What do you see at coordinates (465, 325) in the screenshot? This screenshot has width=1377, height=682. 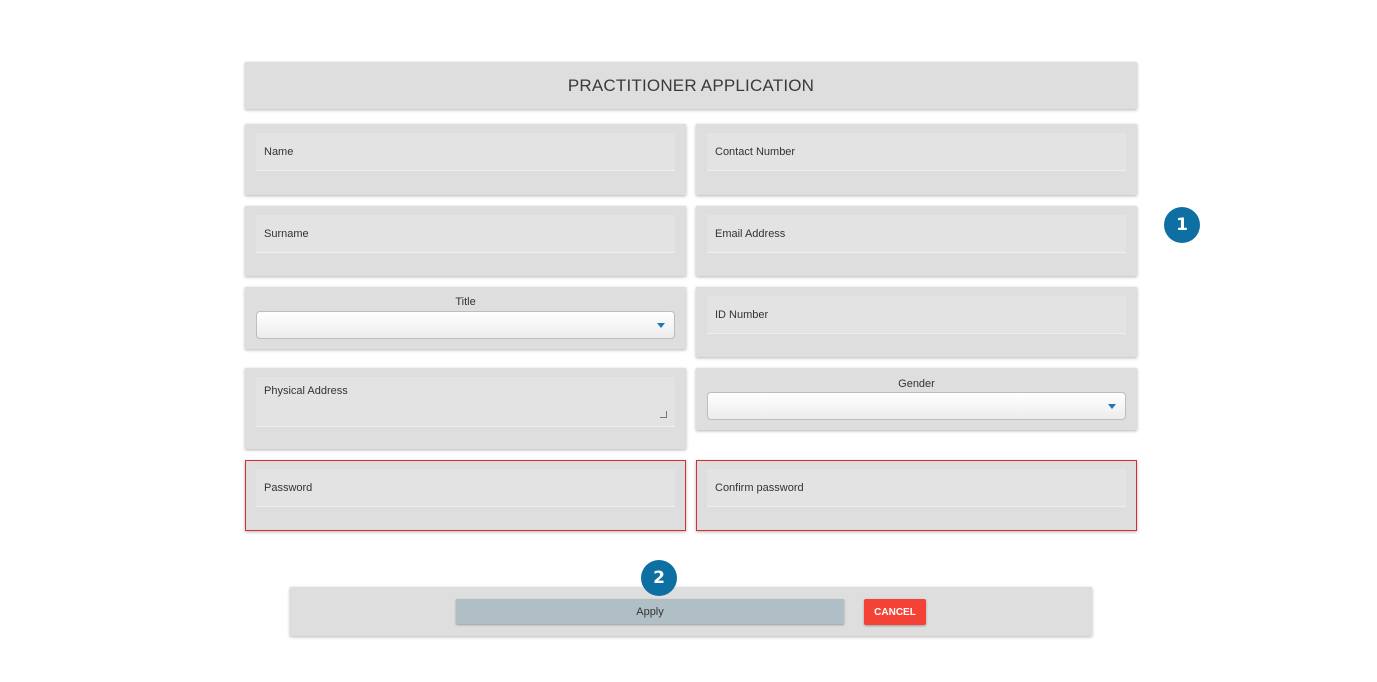 I see `title-select` at bounding box center [465, 325].